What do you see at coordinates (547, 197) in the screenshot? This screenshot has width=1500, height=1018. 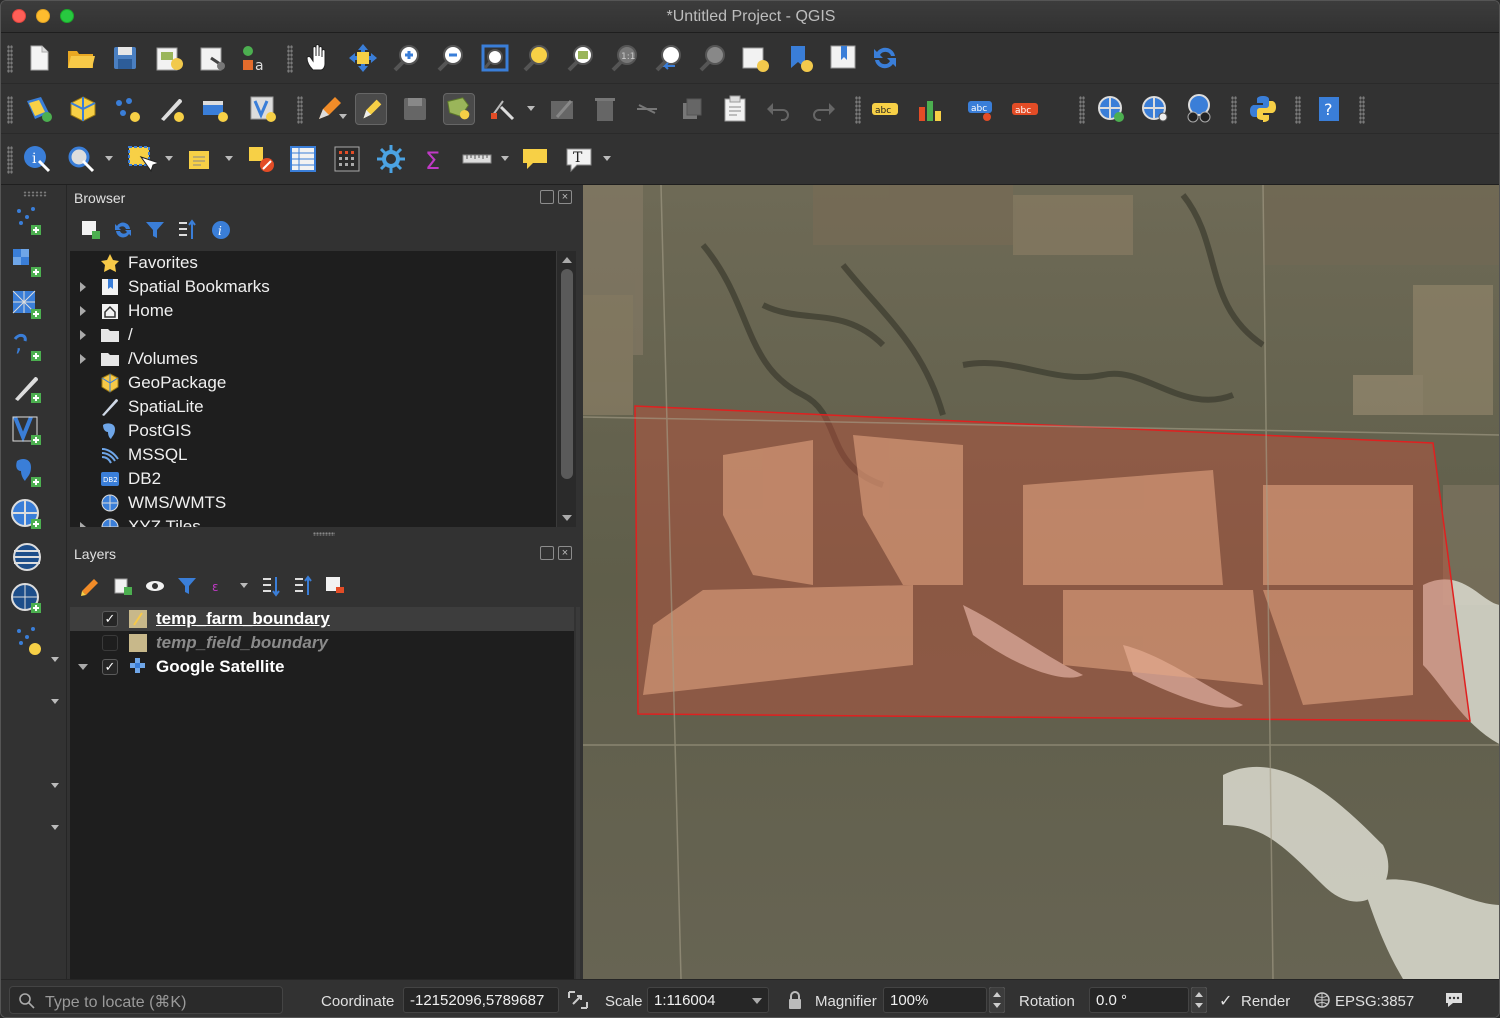 I see `float-panel-button` at bounding box center [547, 197].